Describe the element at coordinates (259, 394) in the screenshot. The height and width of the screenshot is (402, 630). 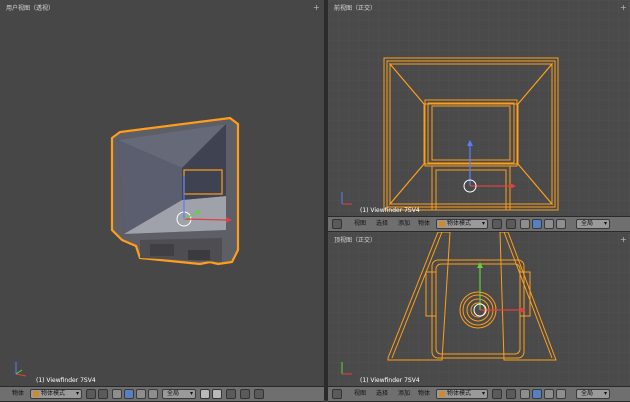
I see `render-icon` at that location.